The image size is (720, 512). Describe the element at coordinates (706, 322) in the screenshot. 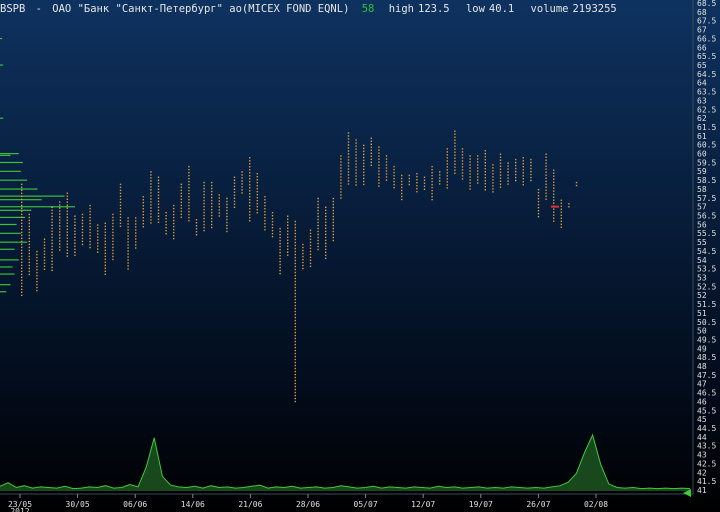

I see `y-tick-label: 50.5` at that location.